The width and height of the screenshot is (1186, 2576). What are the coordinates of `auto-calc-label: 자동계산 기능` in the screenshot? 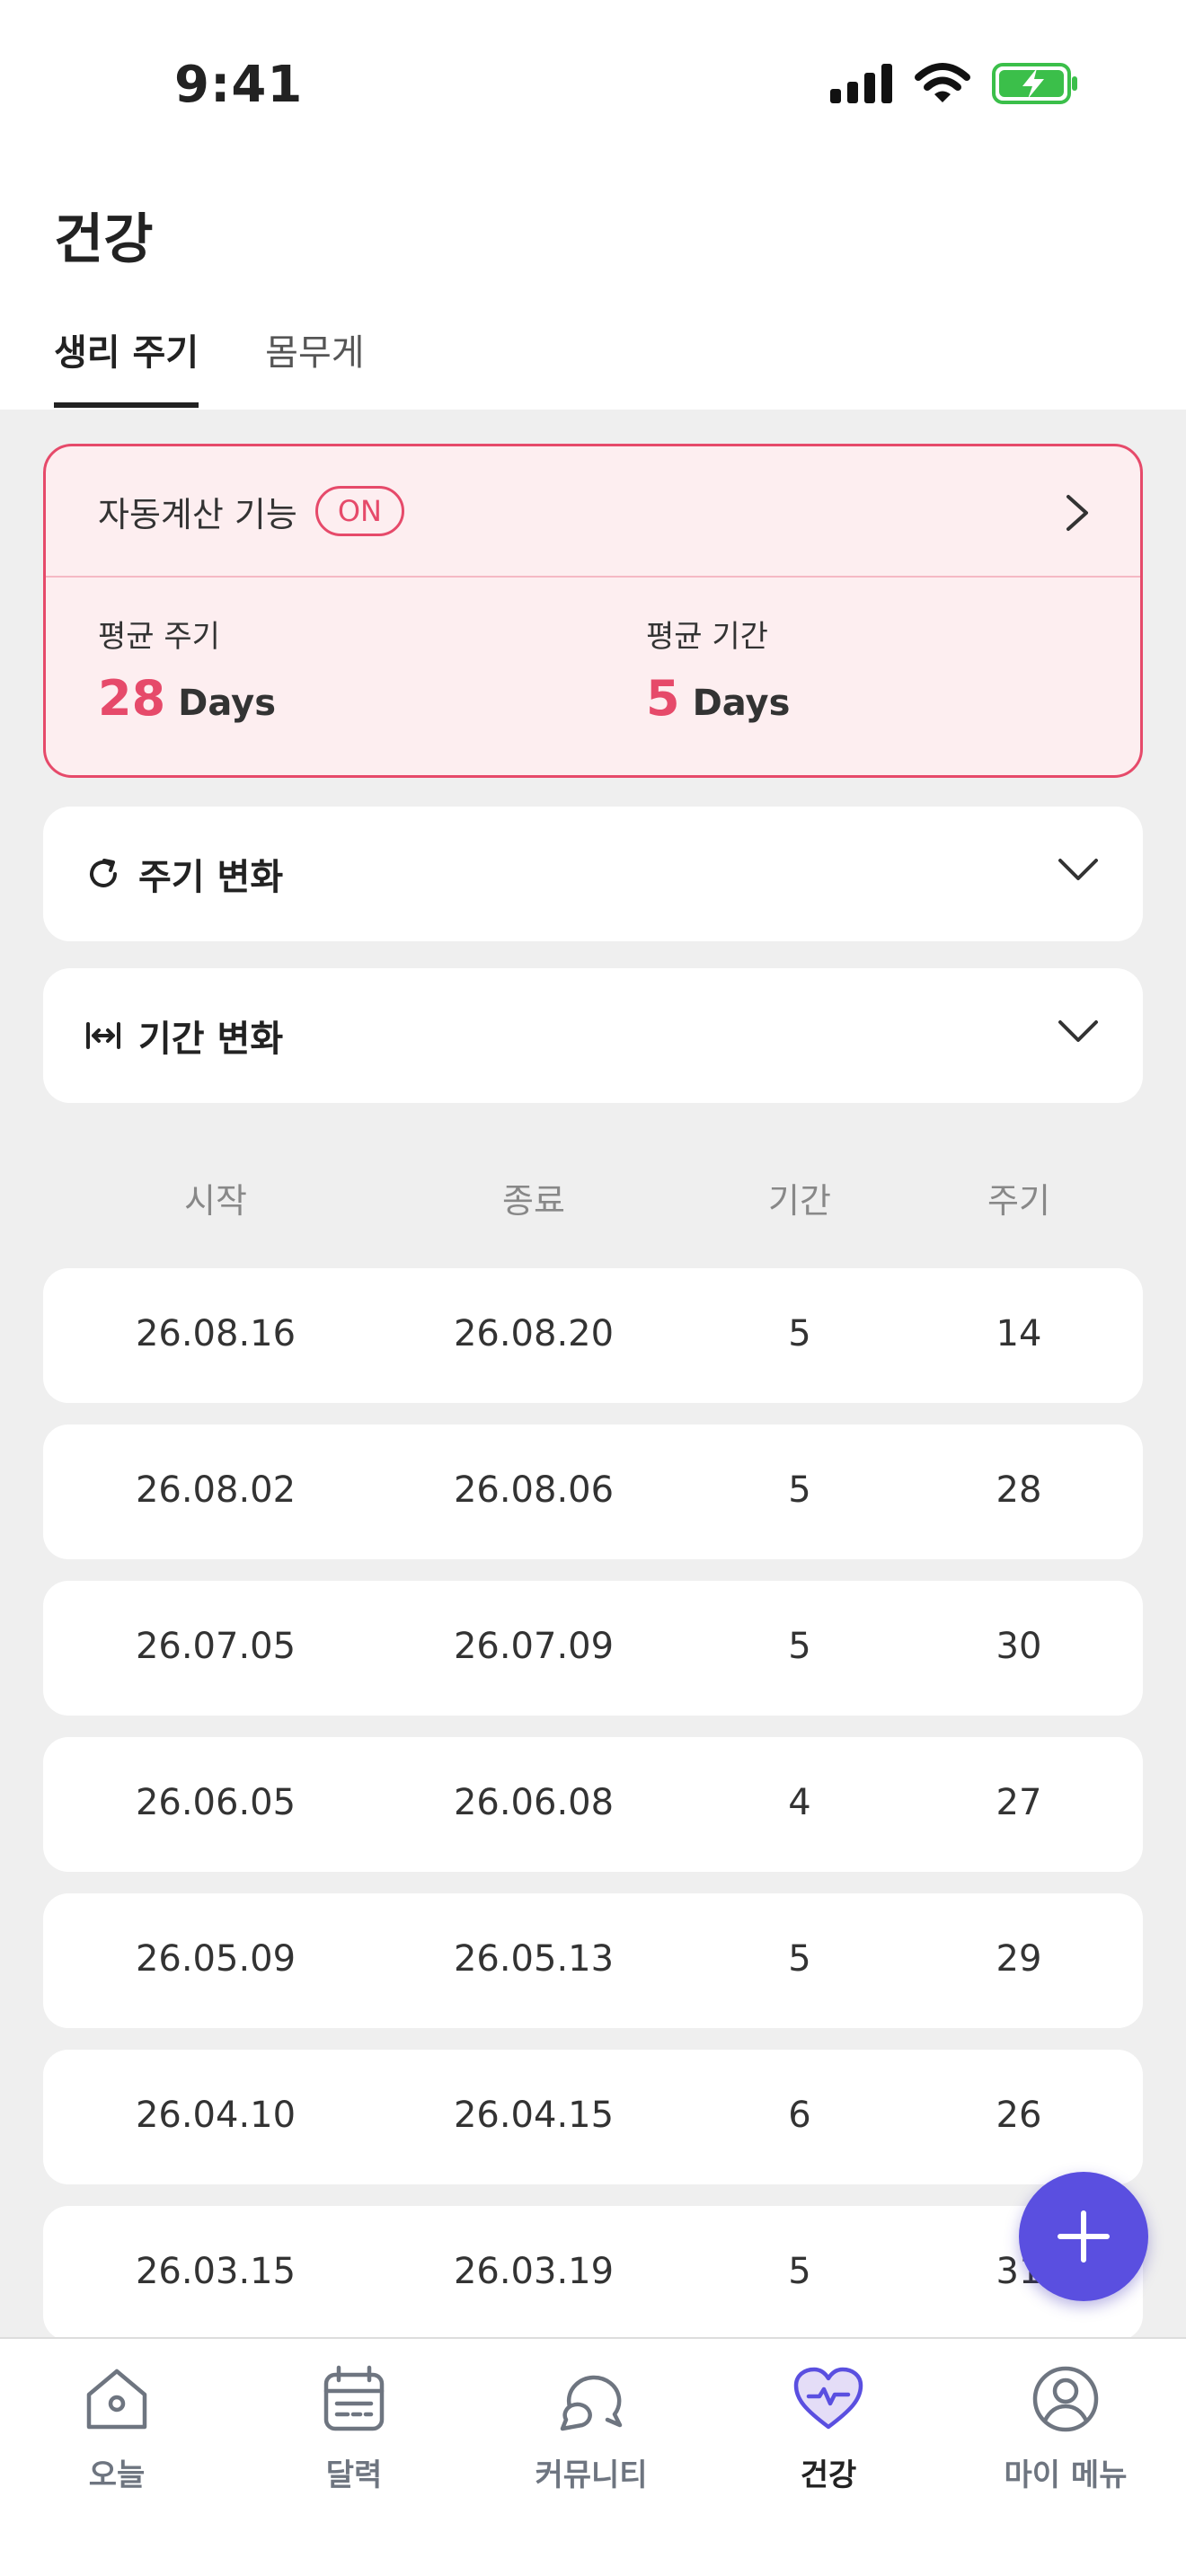 It's located at (197, 514).